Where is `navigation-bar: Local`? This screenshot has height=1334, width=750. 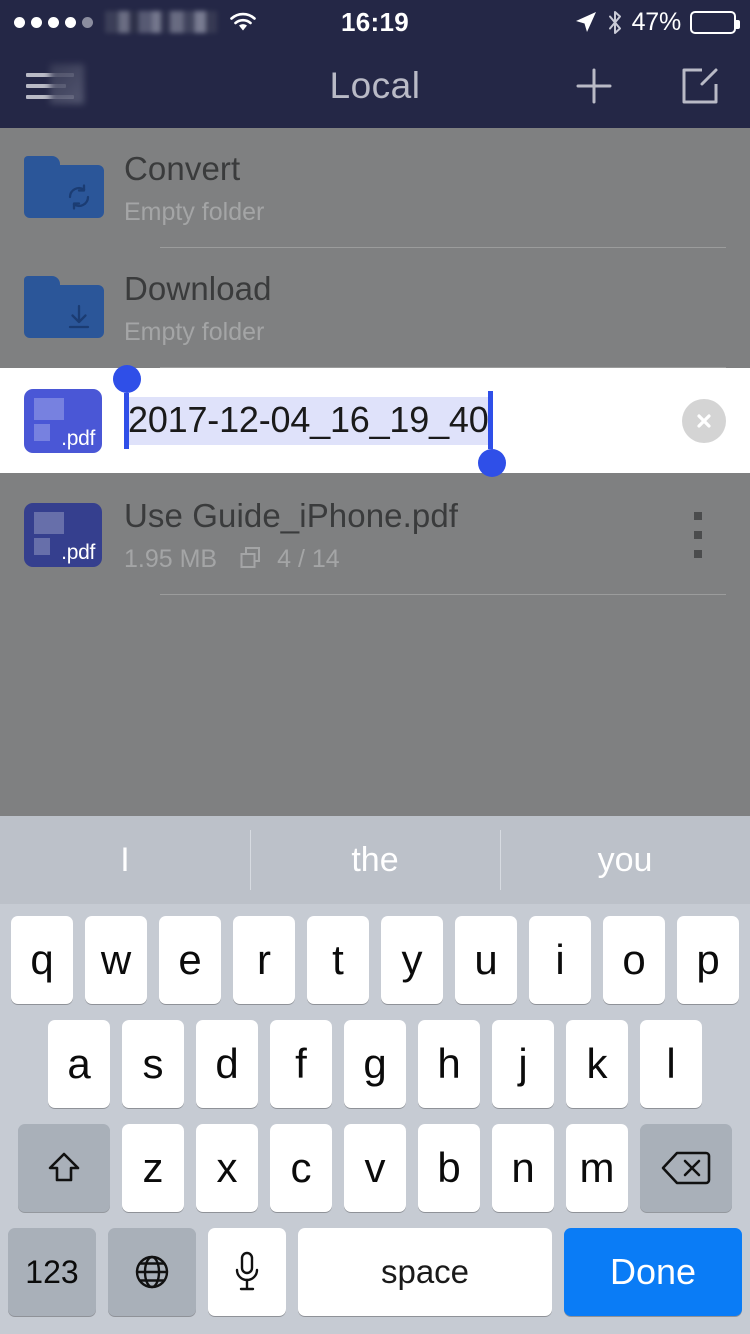 navigation-bar: Local is located at coordinates (375, 86).